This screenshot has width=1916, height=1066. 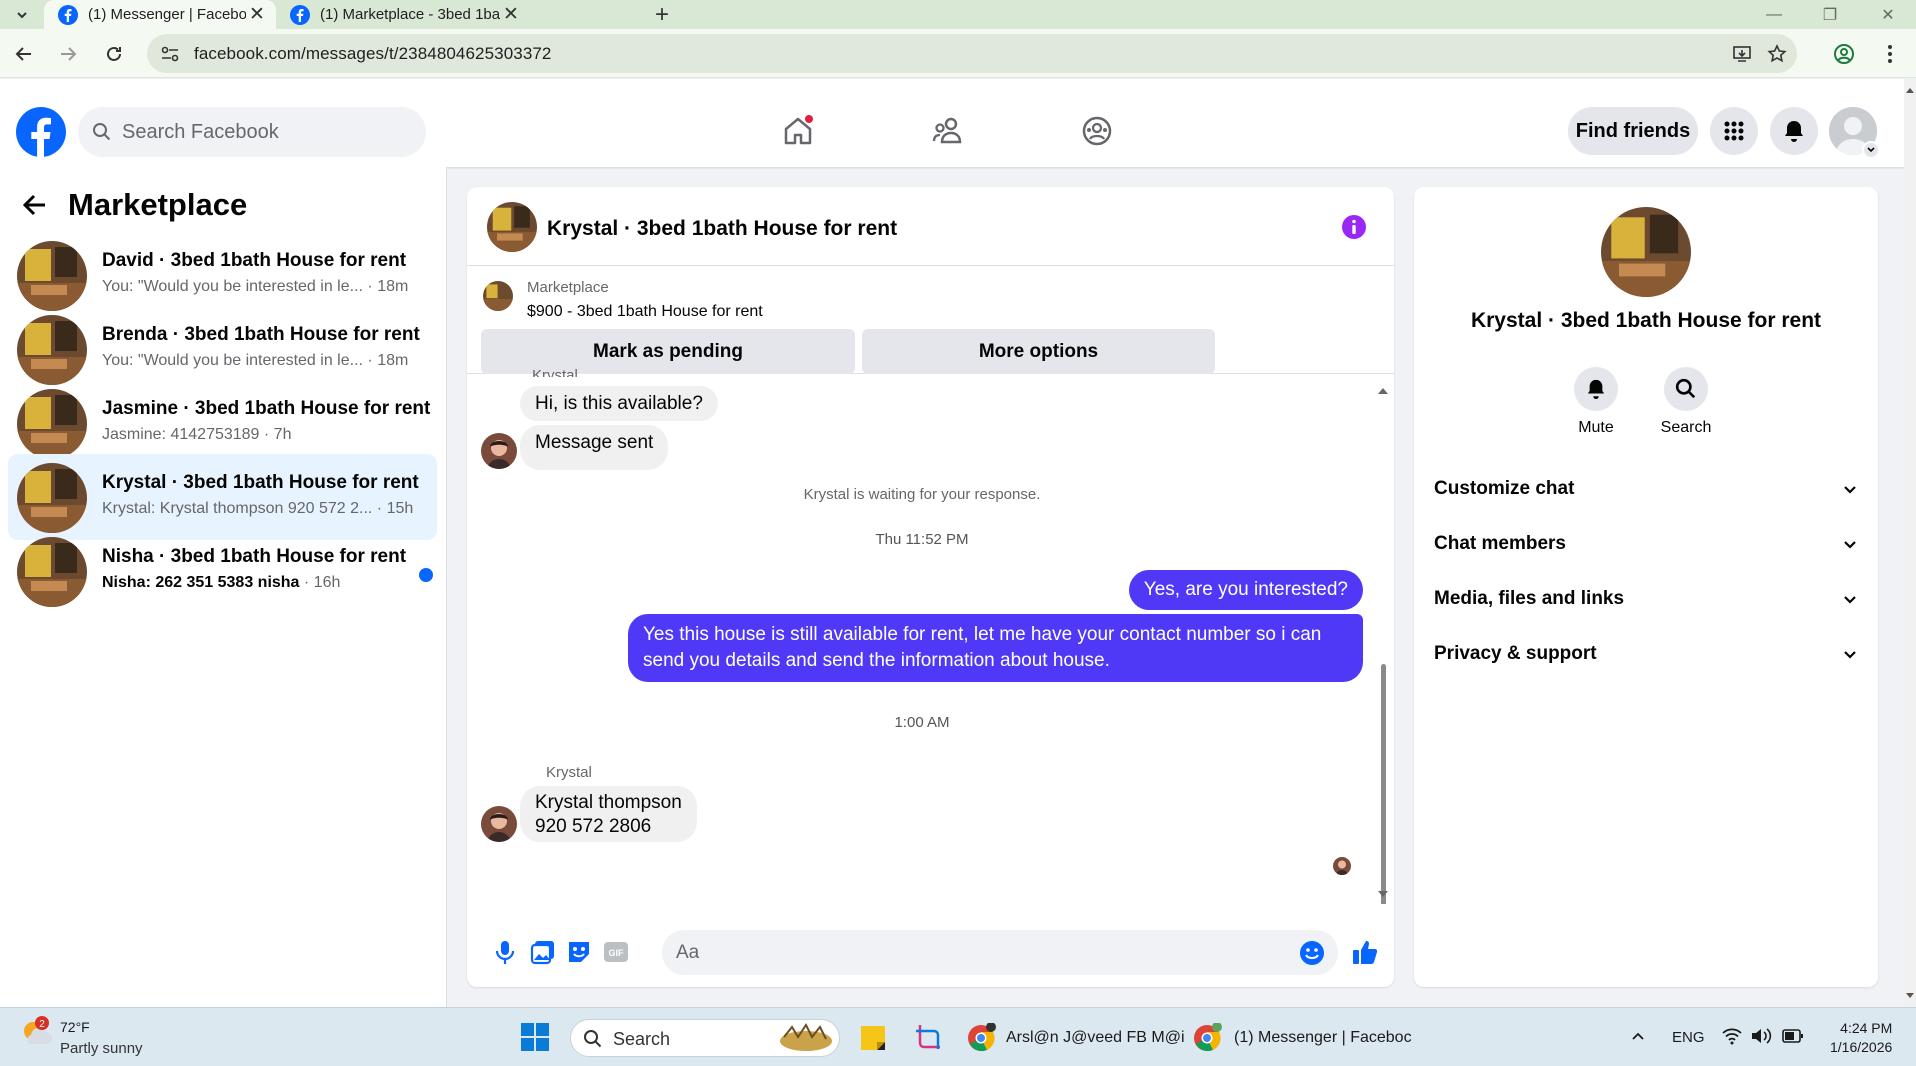 What do you see at coordinates (1890, 54) in the screenshot?
I see `browser-menu-icon` at bounding box center [1890, 54].